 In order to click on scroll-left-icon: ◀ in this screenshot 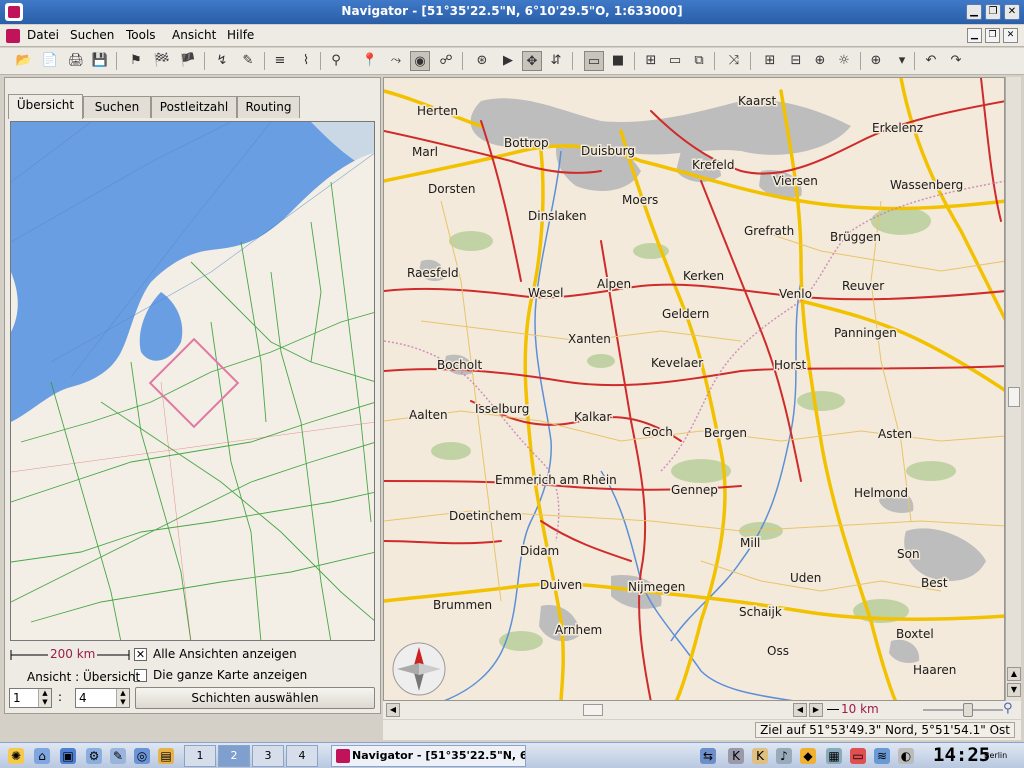, I will do `click(393, 710)`.